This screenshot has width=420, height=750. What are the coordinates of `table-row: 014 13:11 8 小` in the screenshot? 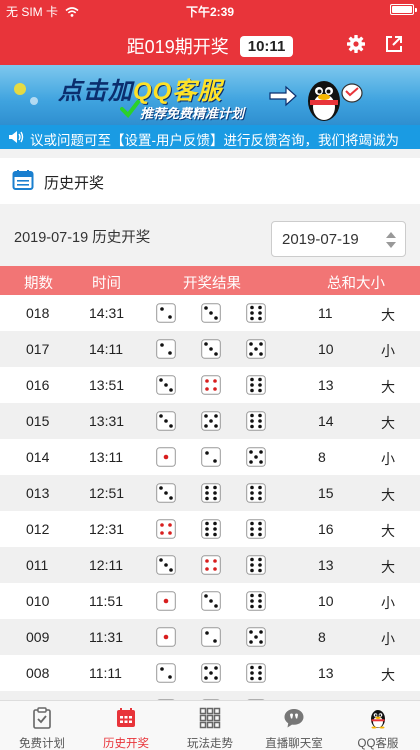 It's located at (210, 457).